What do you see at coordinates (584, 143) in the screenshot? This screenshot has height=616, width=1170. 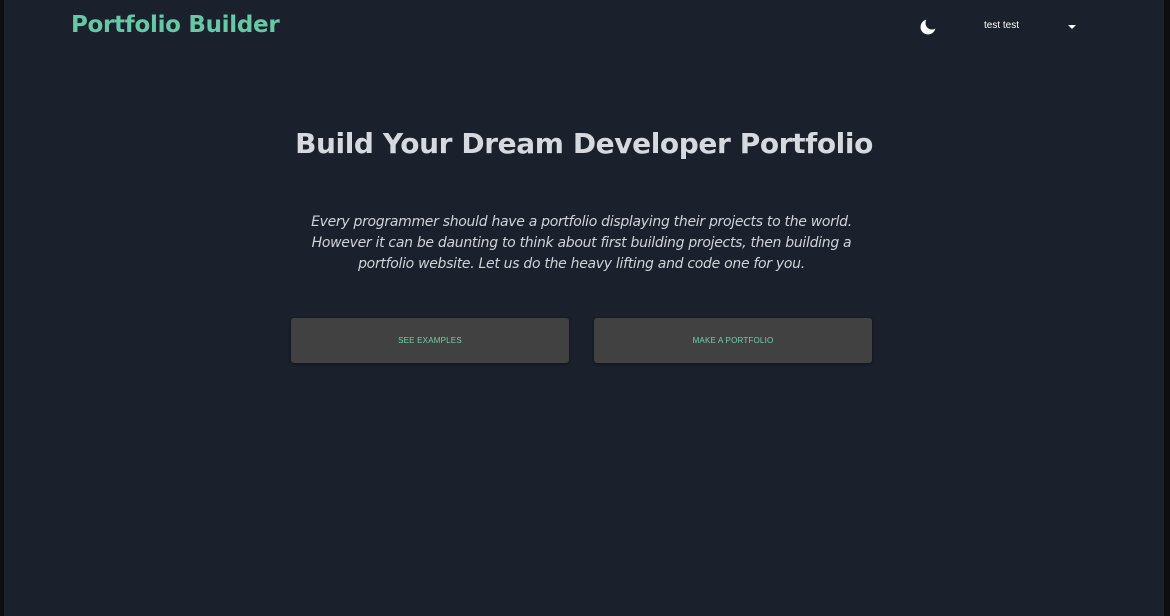 I see `hero-title: Build Your Dream Developer Portfolio` at bounding box center [584, 143].